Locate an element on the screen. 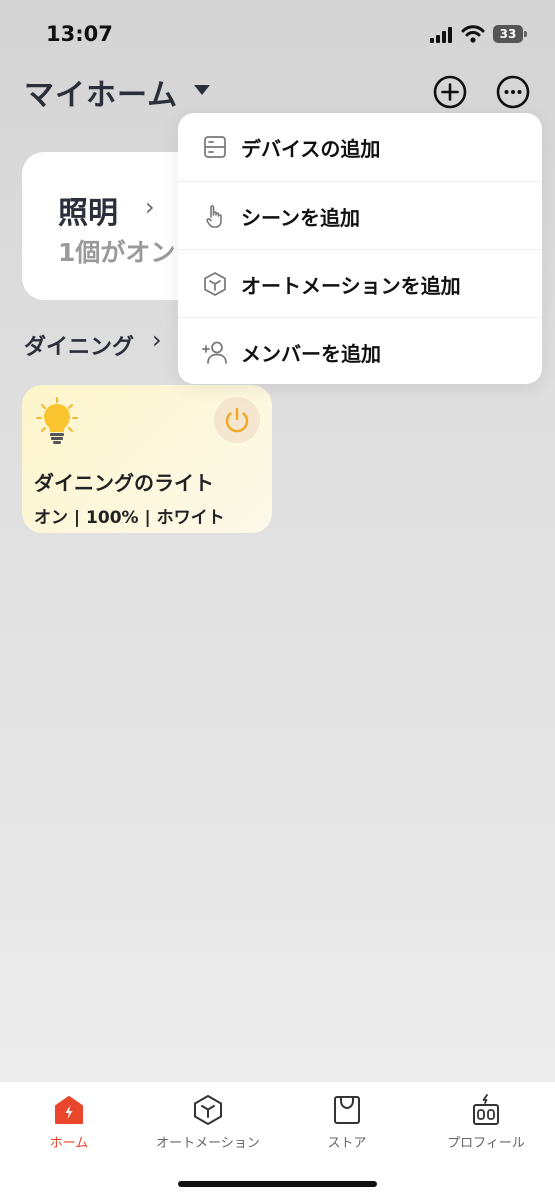 The width and height of the screenshot is (555, 1201). nav-label: オートメーション is located at coordinates (208, 1143).